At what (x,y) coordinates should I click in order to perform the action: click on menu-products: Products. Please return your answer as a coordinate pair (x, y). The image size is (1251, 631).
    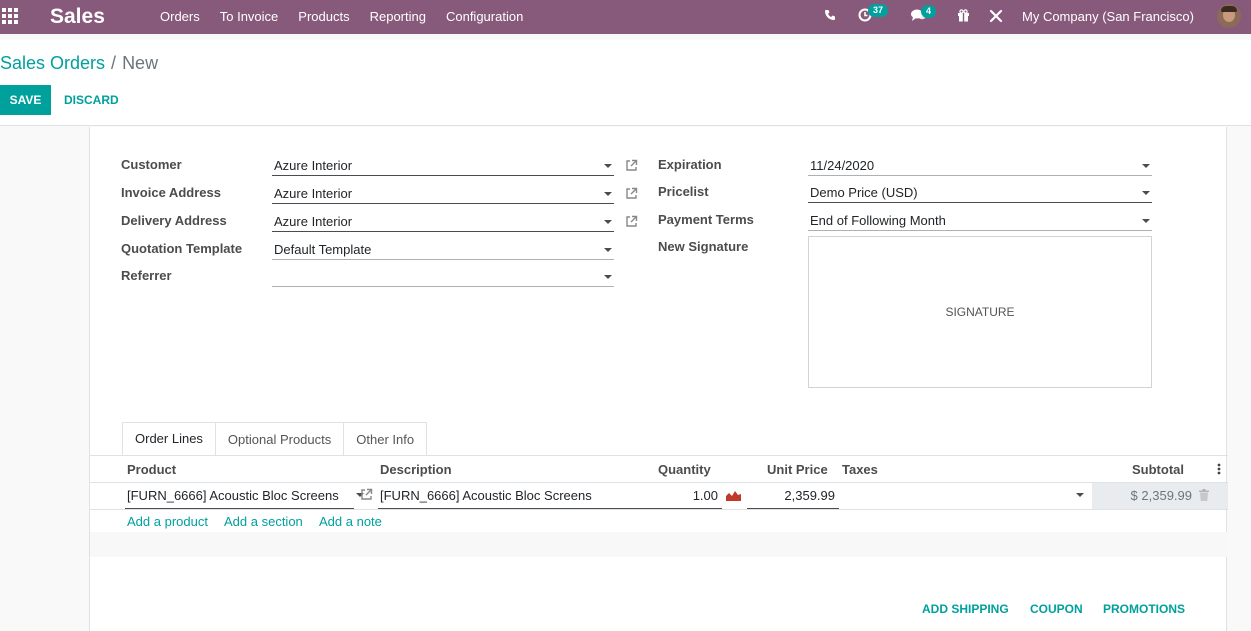
    Looking at the image, I should click on (323, 16).